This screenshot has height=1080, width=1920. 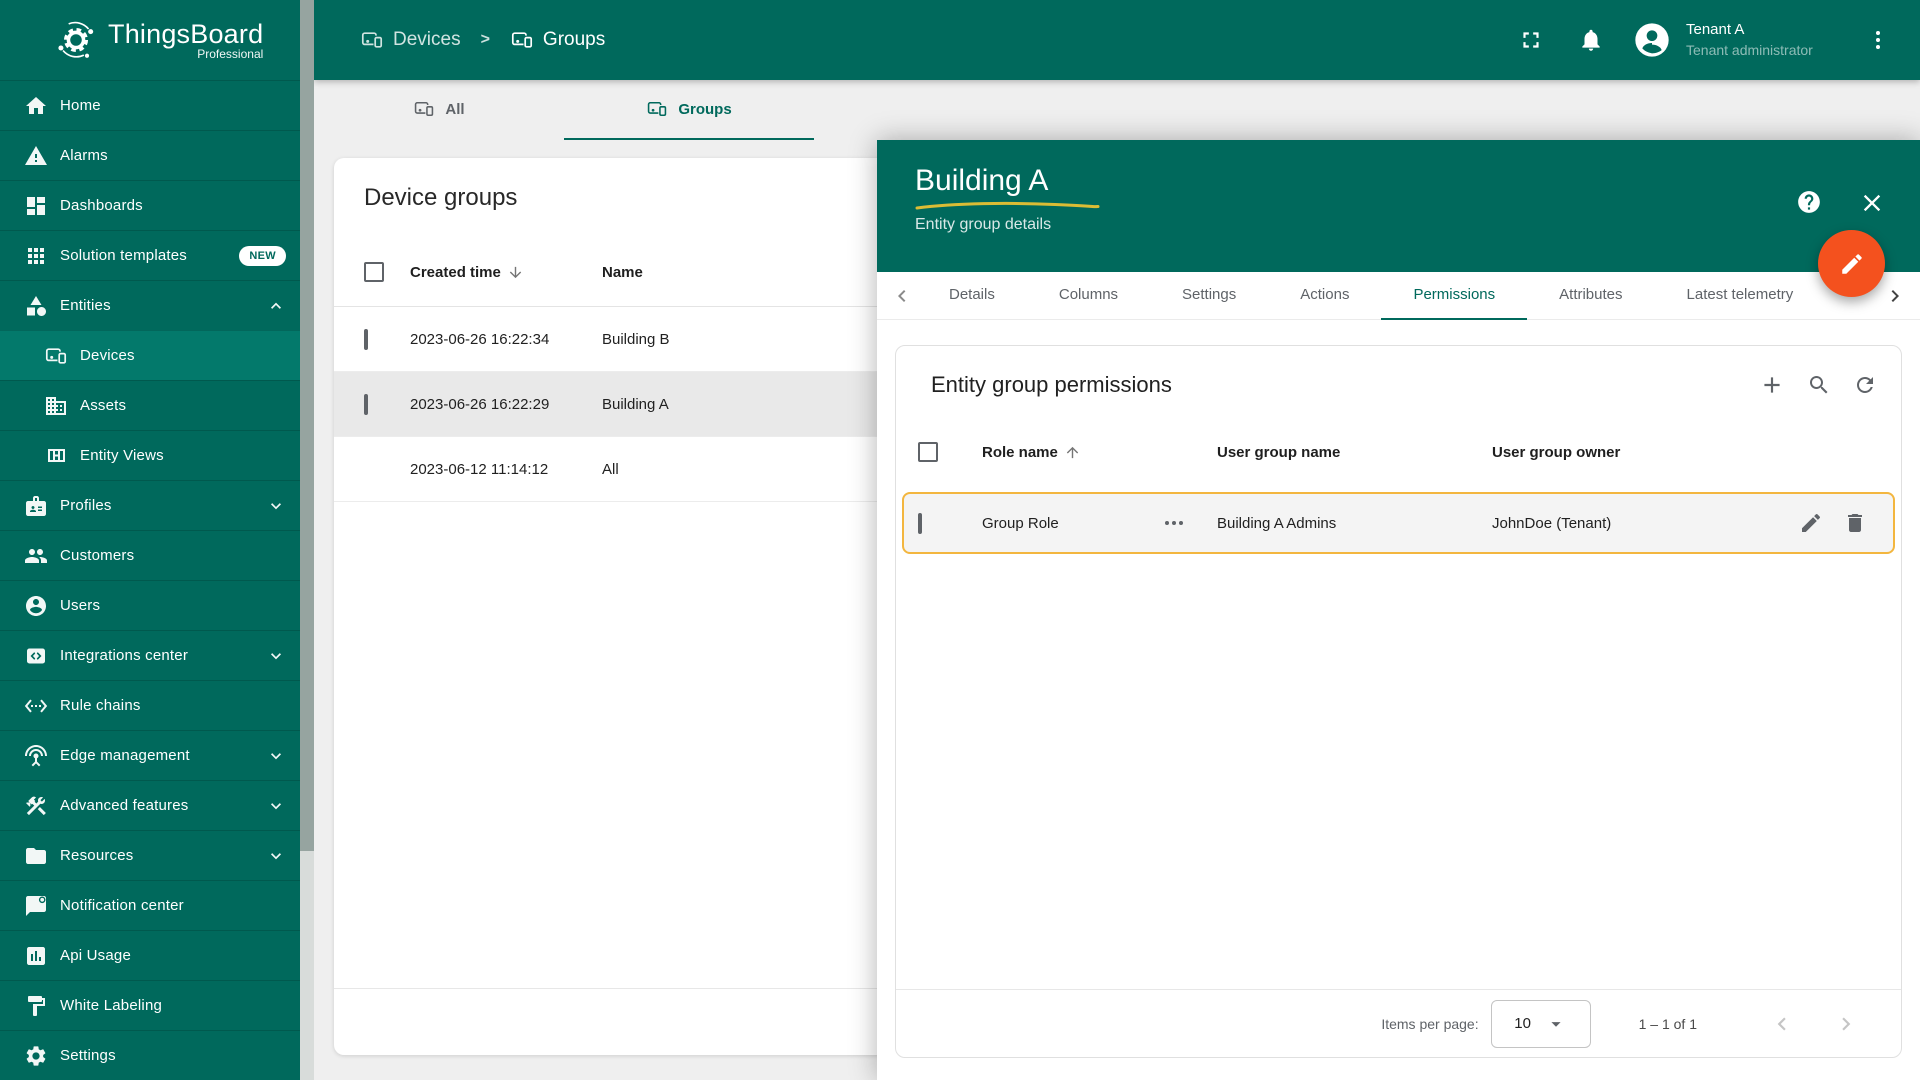 What do you see at coordinates (1072, 452) in the screenshot?
I see `sort-ascending-icon` at bounding box center [1072, 452].